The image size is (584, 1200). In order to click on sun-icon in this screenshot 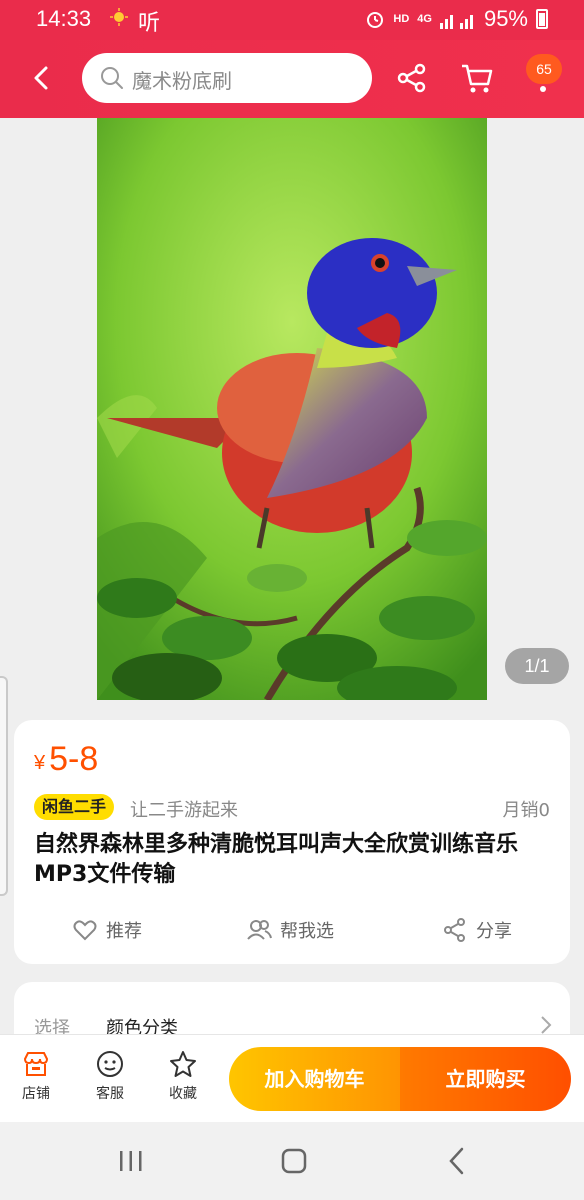, I will do `click(119, 17)`.